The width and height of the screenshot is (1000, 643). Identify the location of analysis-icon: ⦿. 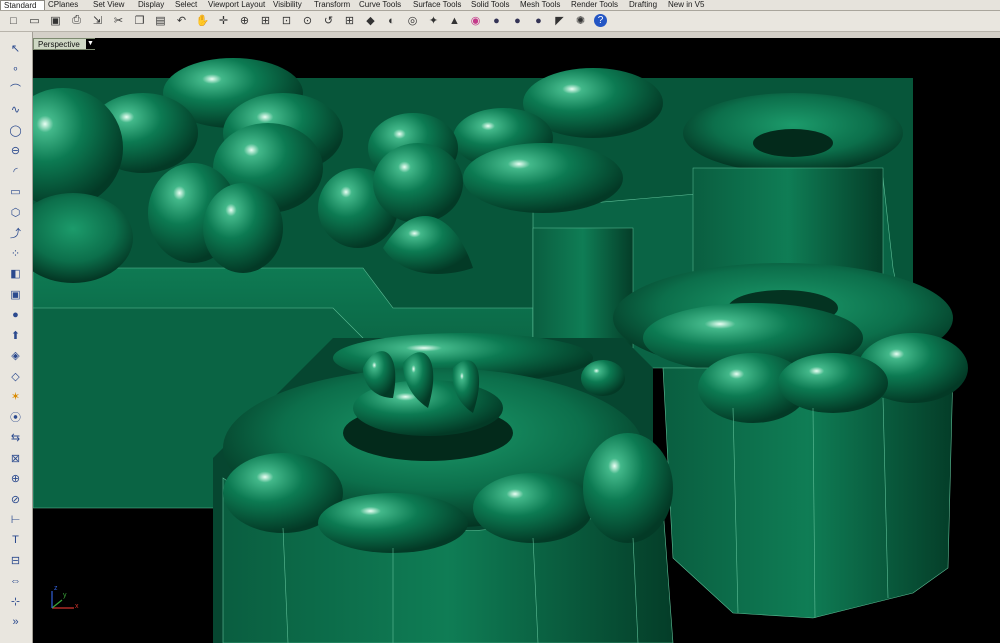
(15, 417).